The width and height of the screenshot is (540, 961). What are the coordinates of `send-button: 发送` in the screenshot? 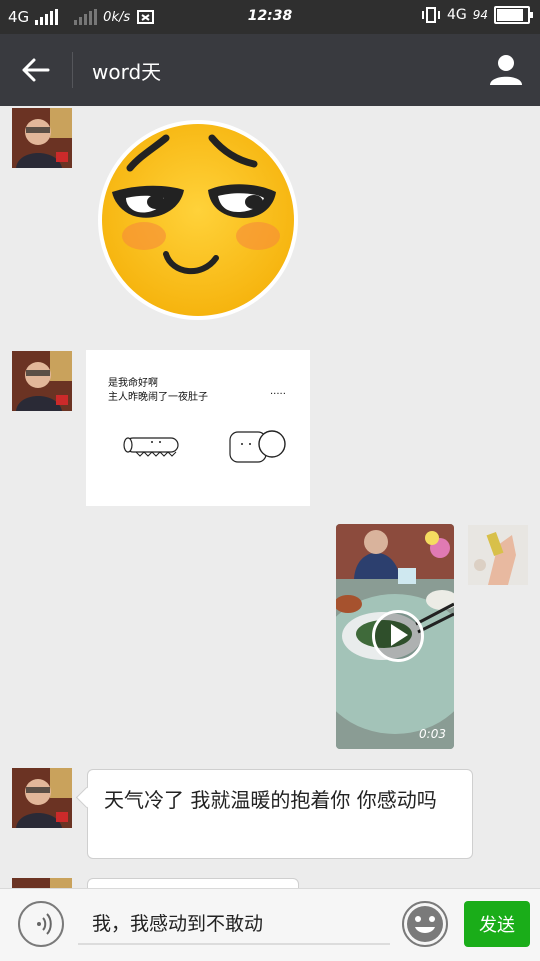 It's located at (497, 924).